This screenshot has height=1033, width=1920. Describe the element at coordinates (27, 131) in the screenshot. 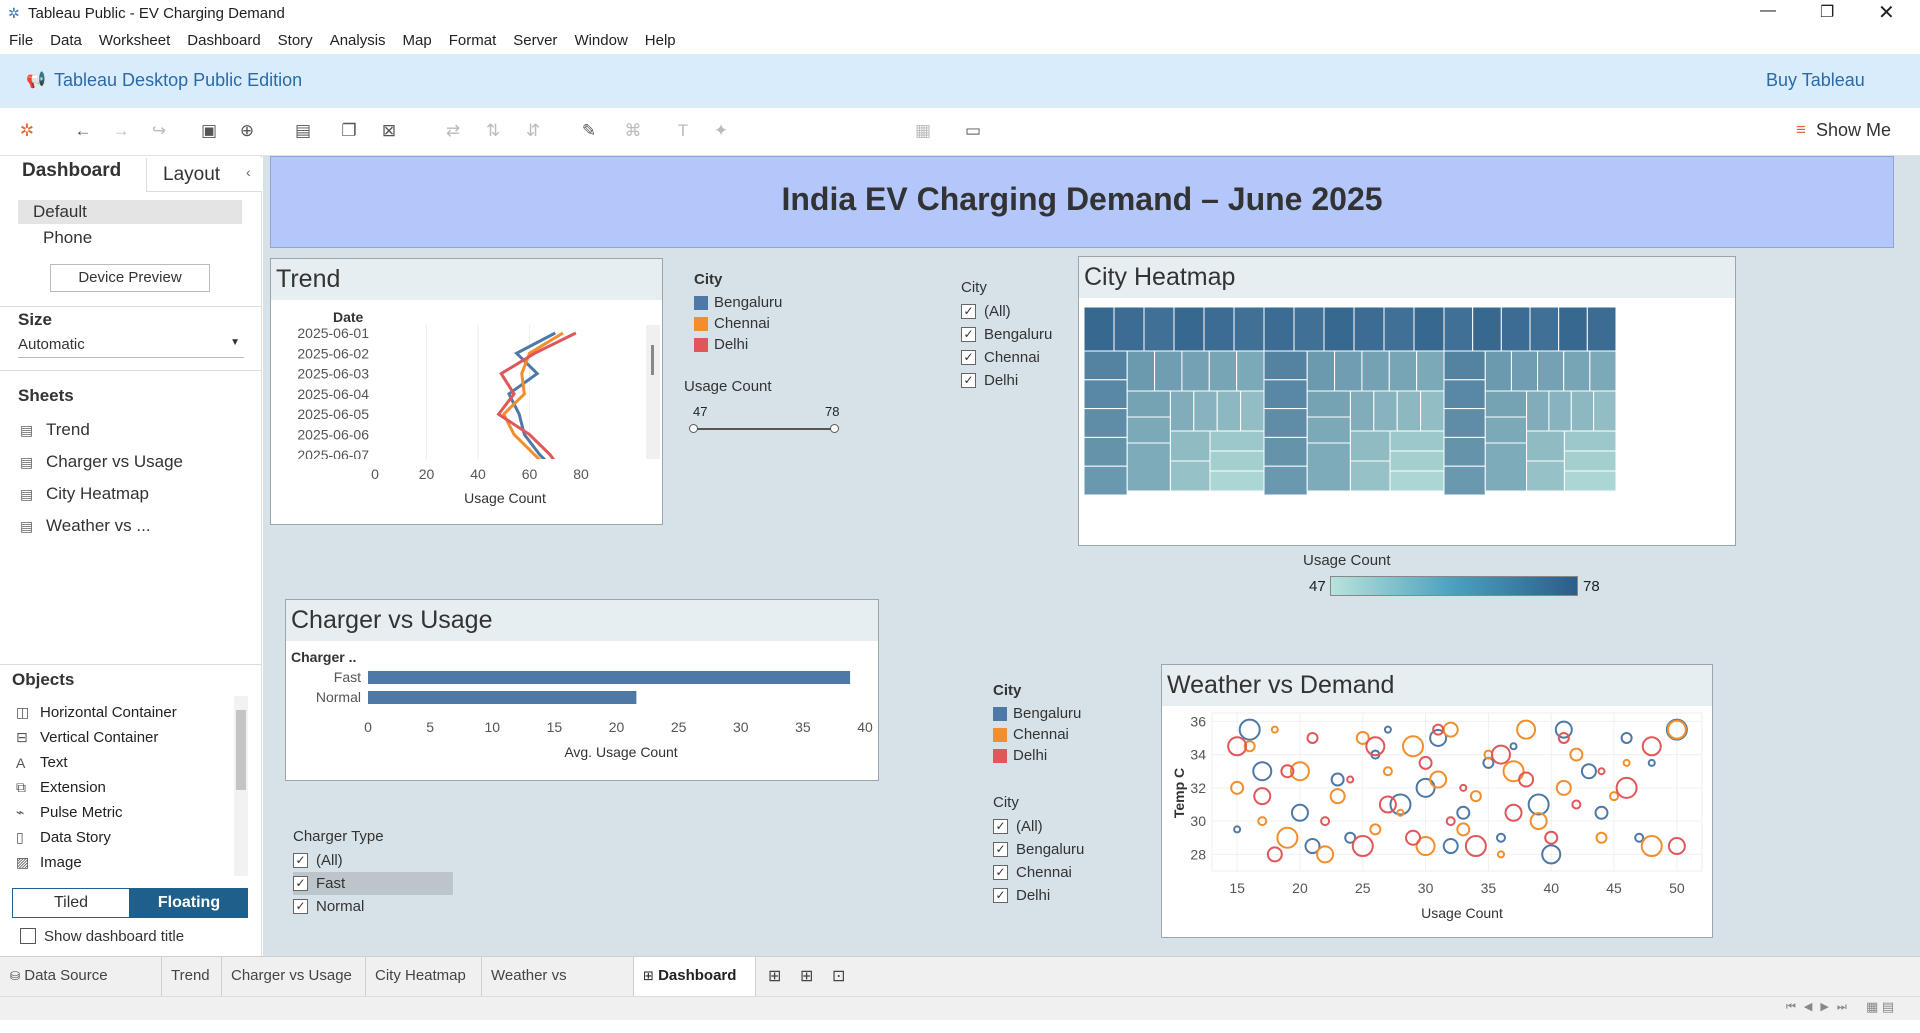

I see `tableau-home-icon: ✲` at that location.